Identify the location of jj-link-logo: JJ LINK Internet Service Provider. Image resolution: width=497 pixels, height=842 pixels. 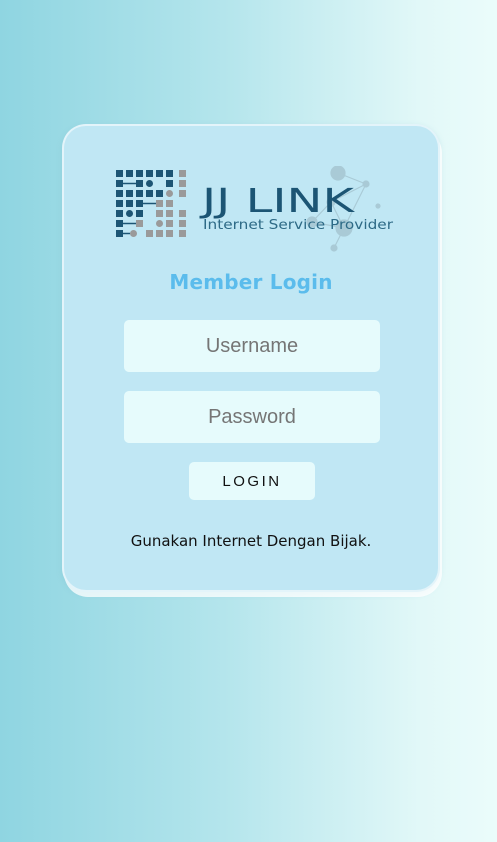
(256, 211).